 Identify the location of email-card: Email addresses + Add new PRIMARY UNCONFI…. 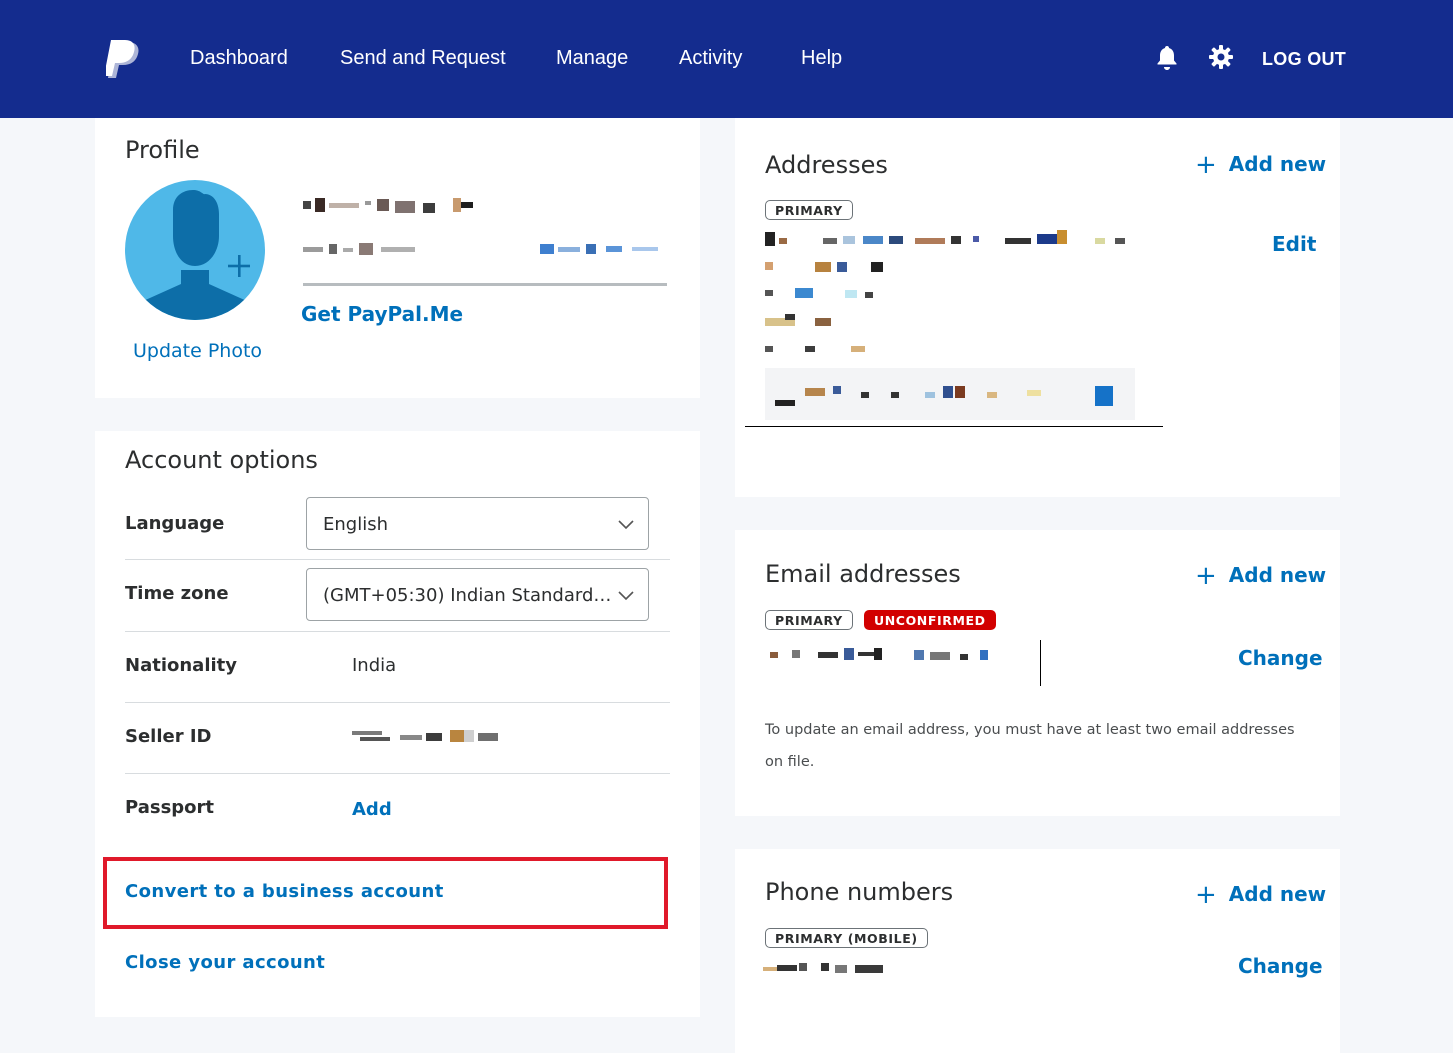
(1037, 673).